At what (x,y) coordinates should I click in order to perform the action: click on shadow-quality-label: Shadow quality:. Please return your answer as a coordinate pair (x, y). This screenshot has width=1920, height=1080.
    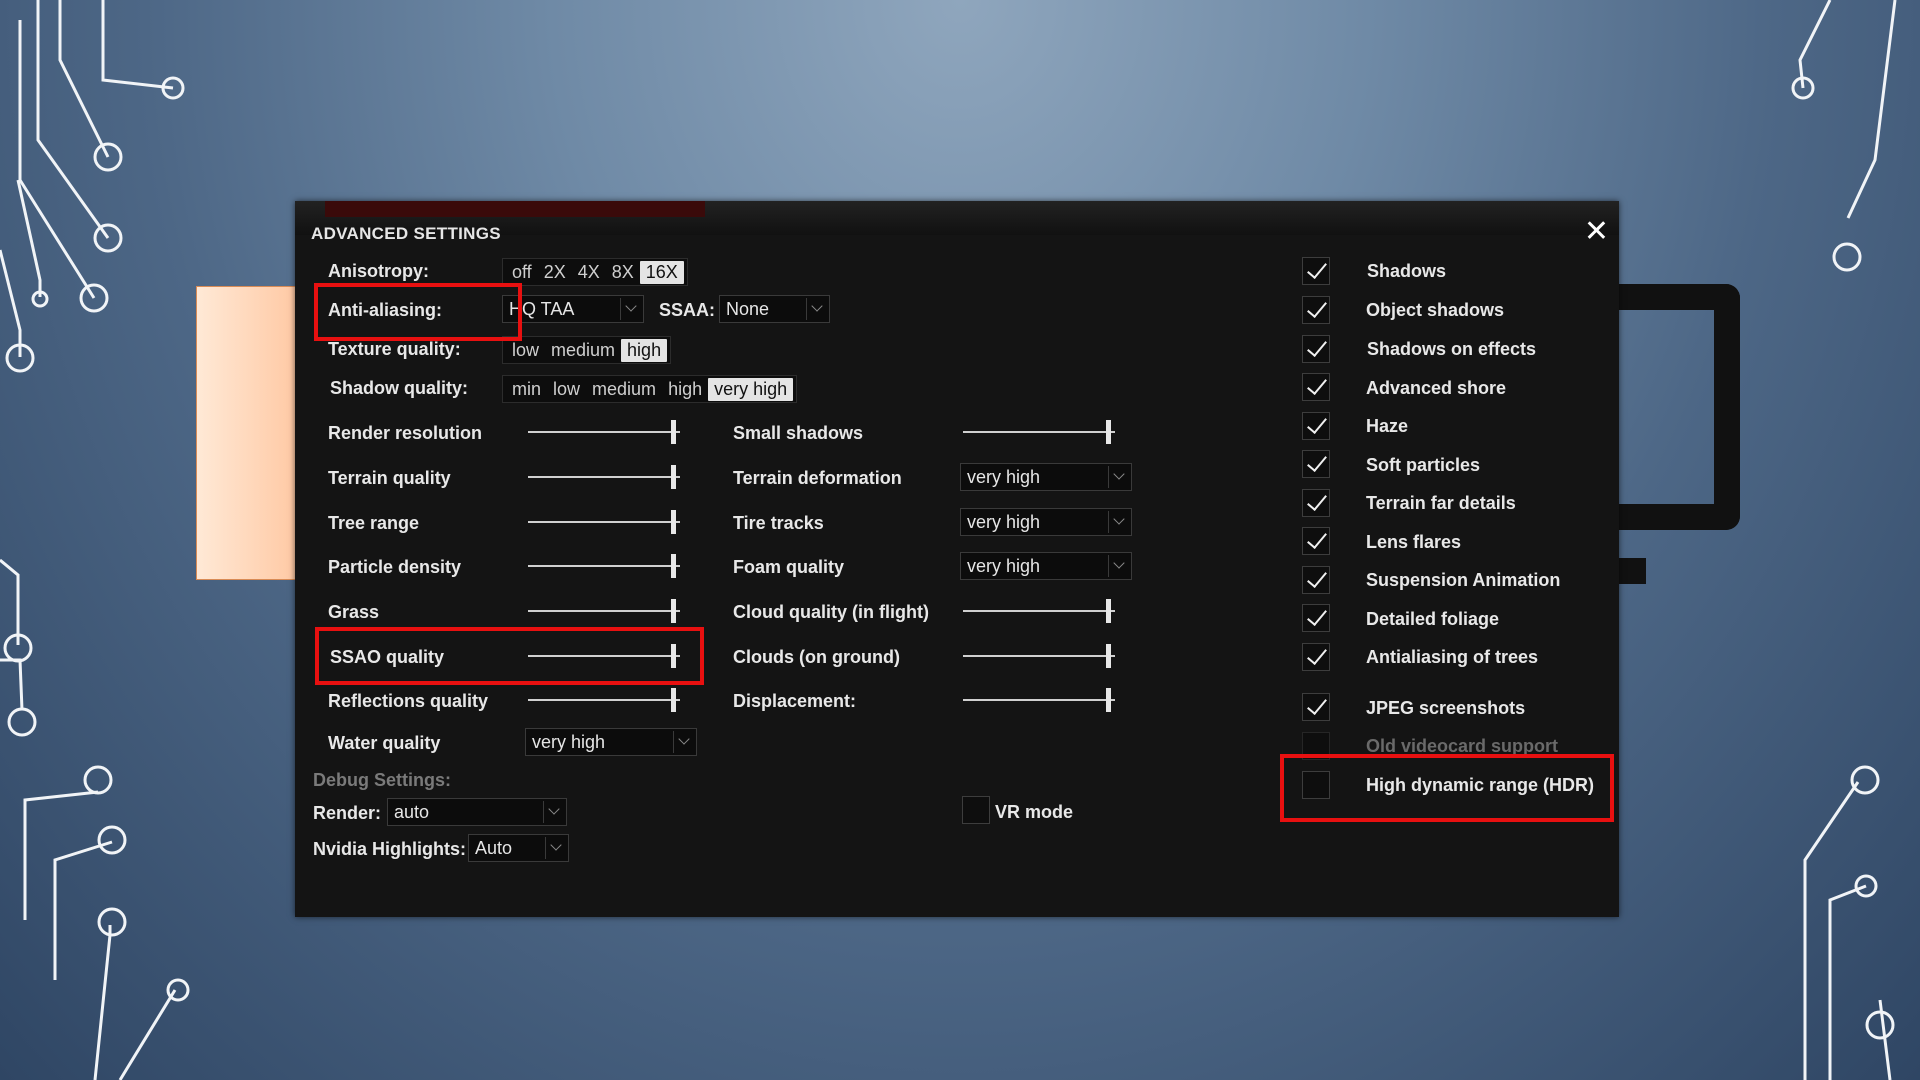
    Looking at the image, I should click on (399, 388).